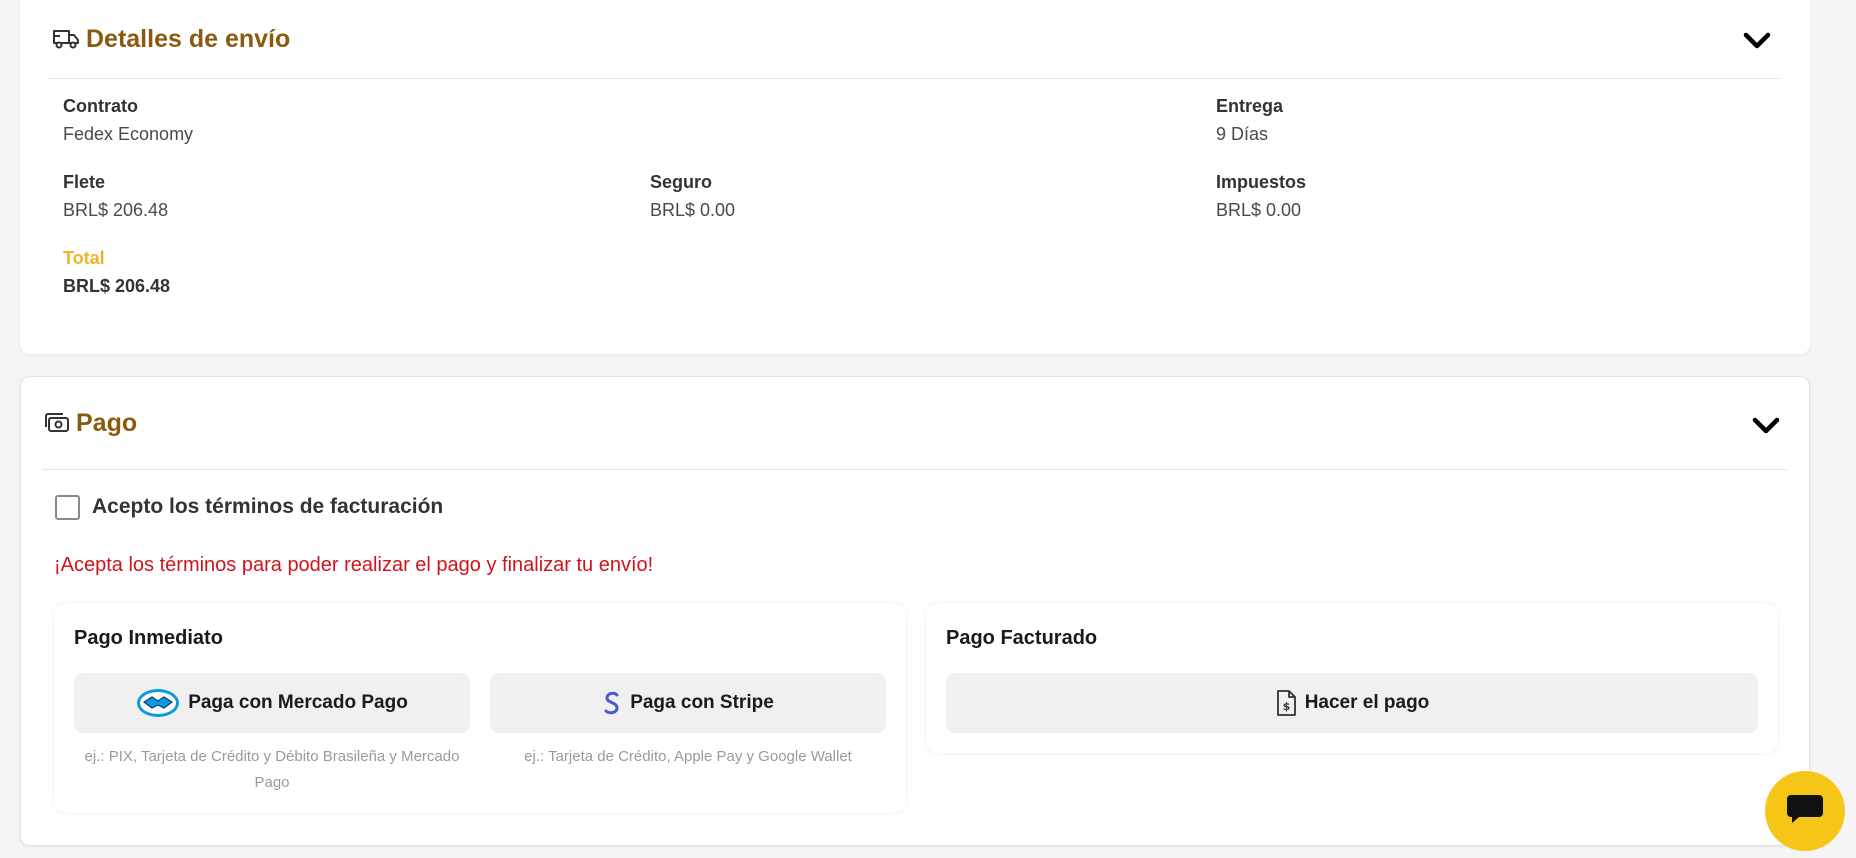  I want to click on stripe-label: Paga con Stripe, so click(702, 702).